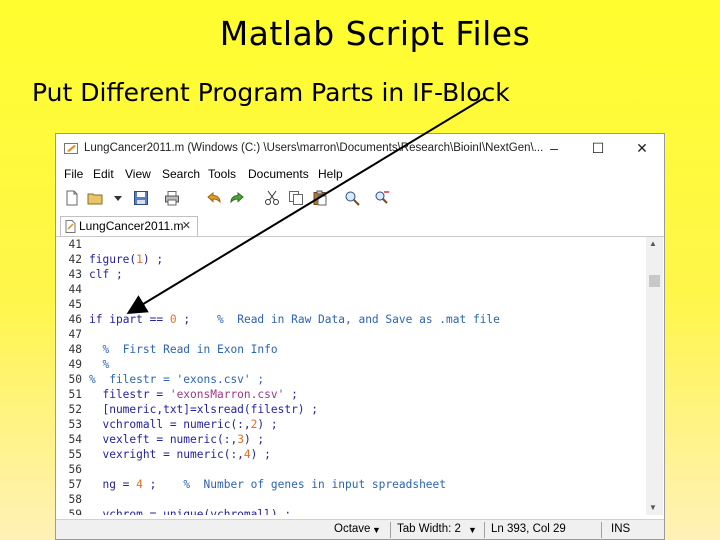  I want to click on line-number: 50, so click(75, 379).